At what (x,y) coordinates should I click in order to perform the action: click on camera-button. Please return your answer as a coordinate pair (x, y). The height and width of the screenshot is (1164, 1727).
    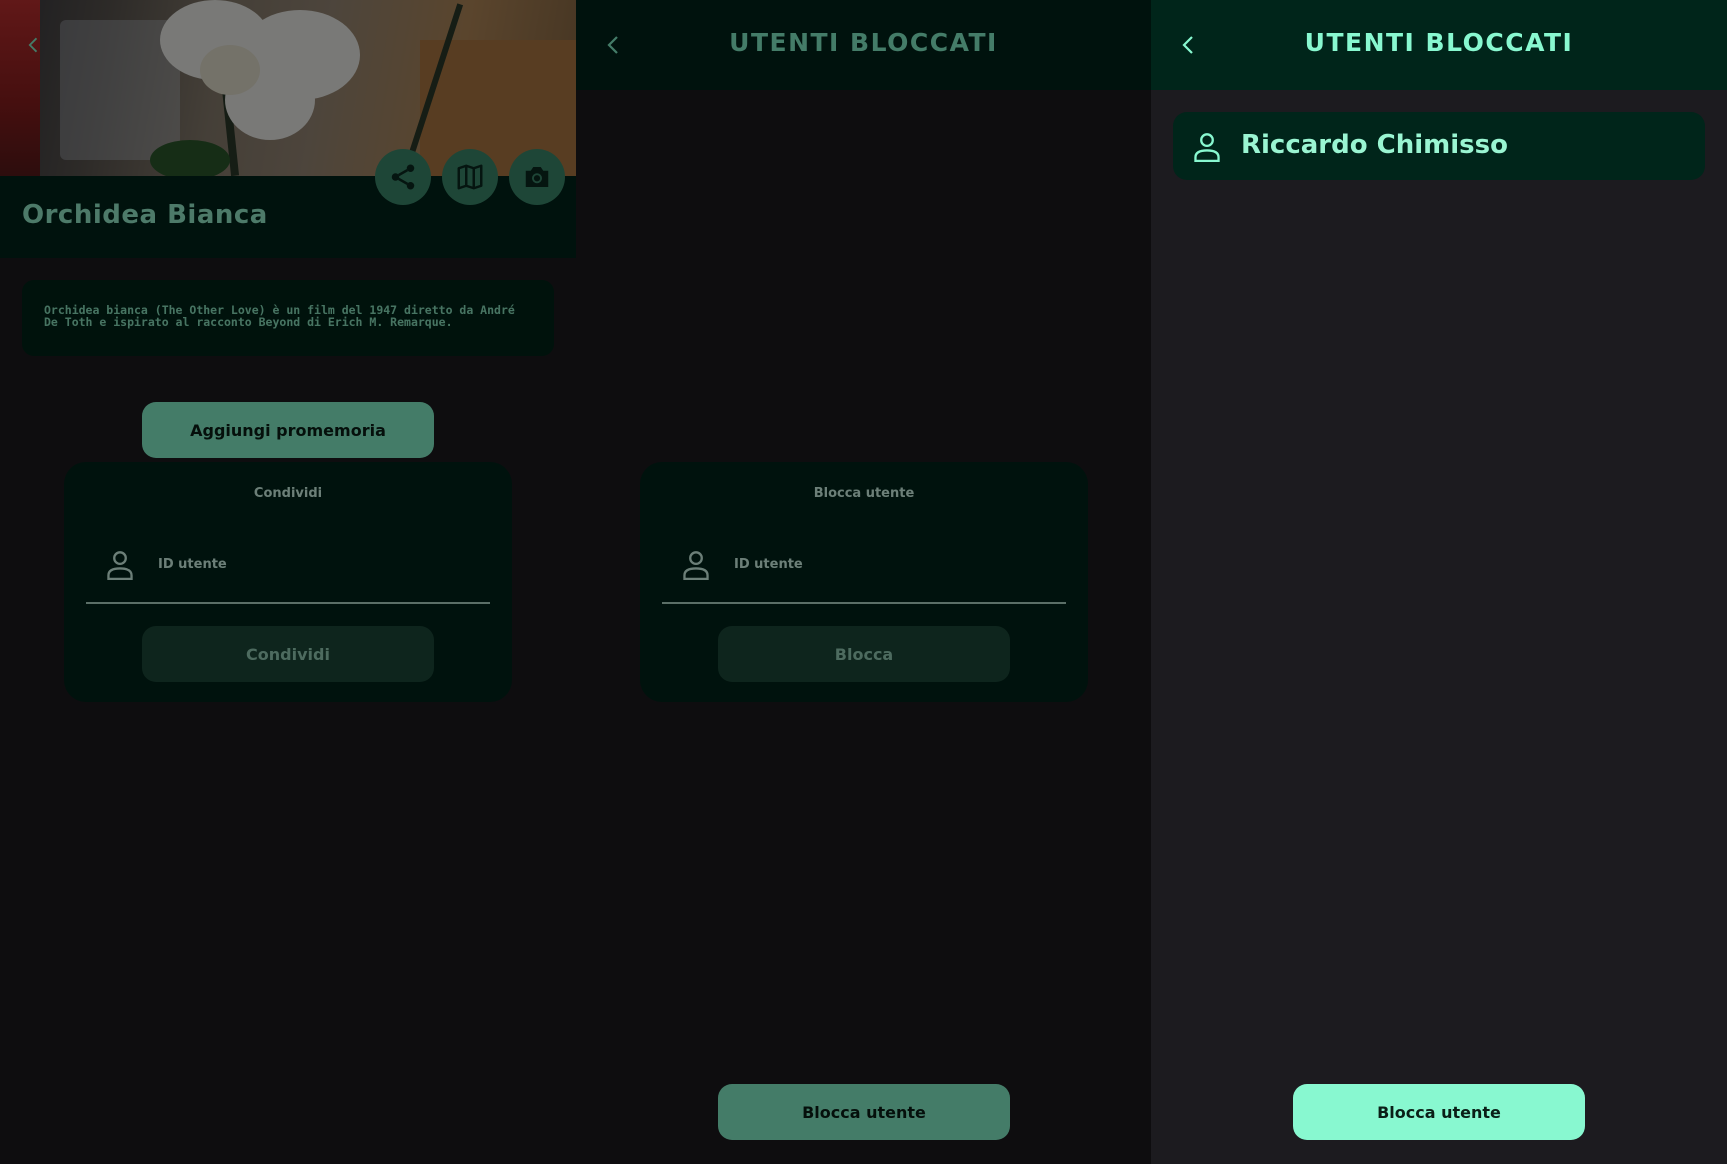
    Looking at the image, I should click on (537, 177).